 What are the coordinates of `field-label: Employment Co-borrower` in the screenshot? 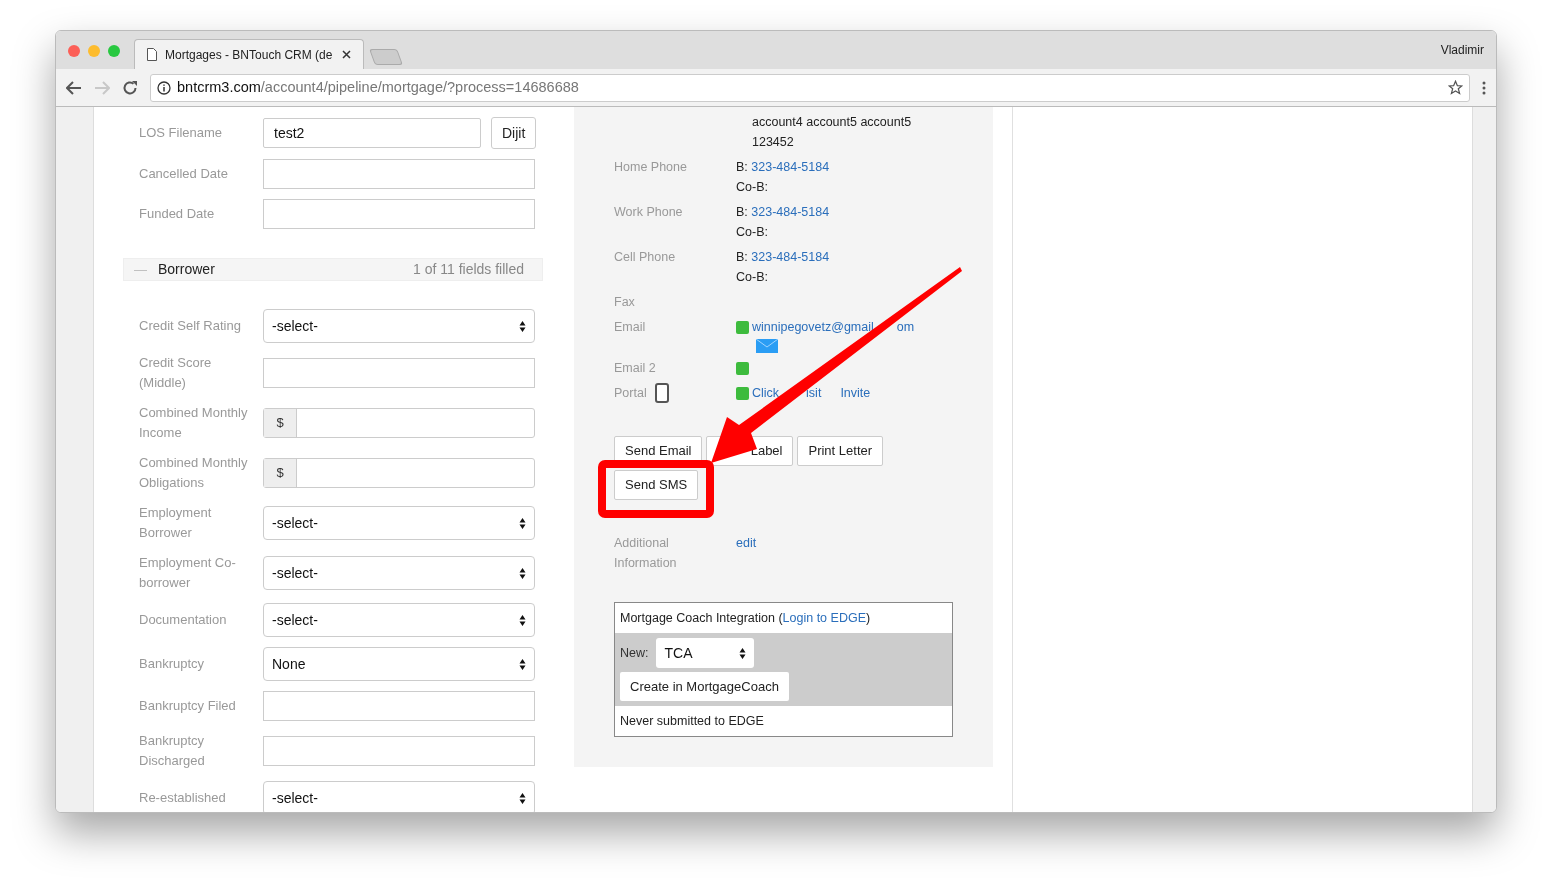 It's located at (187, 572).